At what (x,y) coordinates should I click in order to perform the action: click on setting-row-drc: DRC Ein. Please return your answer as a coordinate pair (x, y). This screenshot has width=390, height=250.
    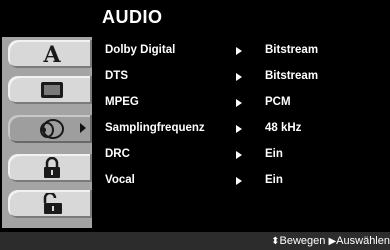
    Looking at the image, I should click on (241, 155).